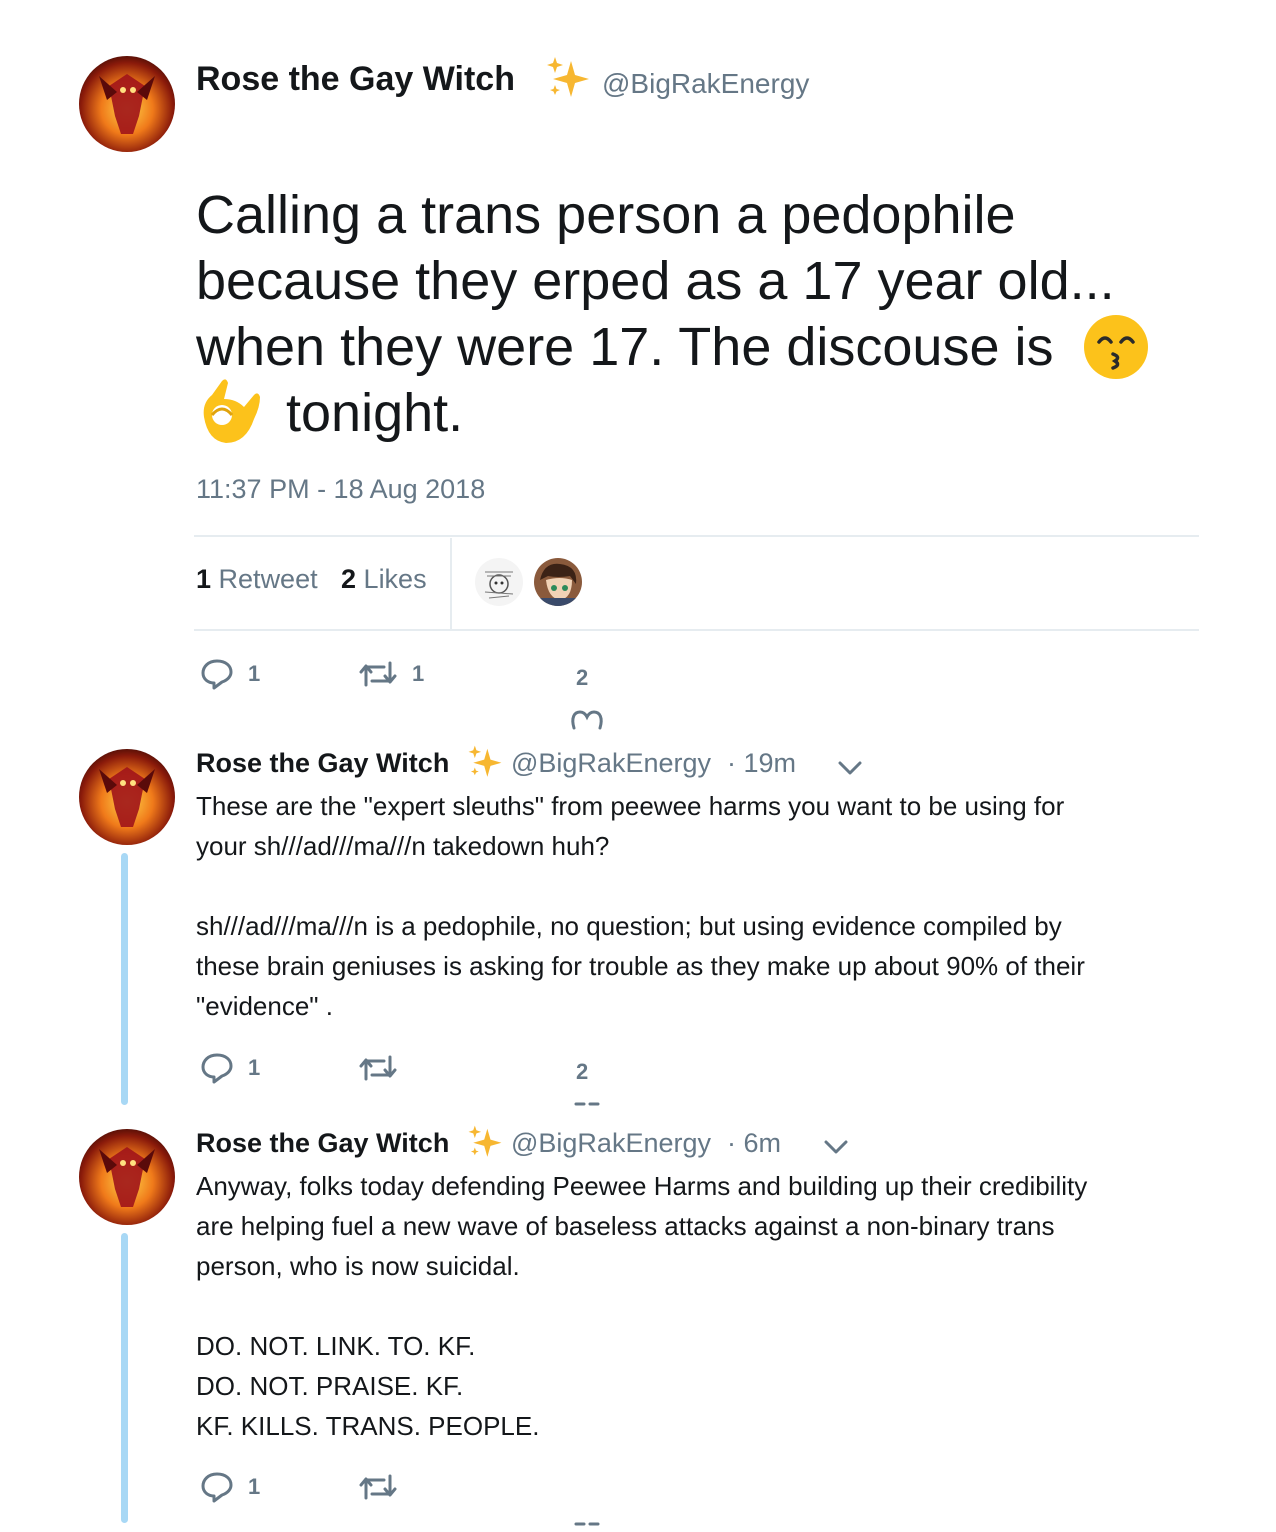  Describe the element at coordinates (496, 1490) in the screenshot. I see `tweet-actions: 1` at that location.